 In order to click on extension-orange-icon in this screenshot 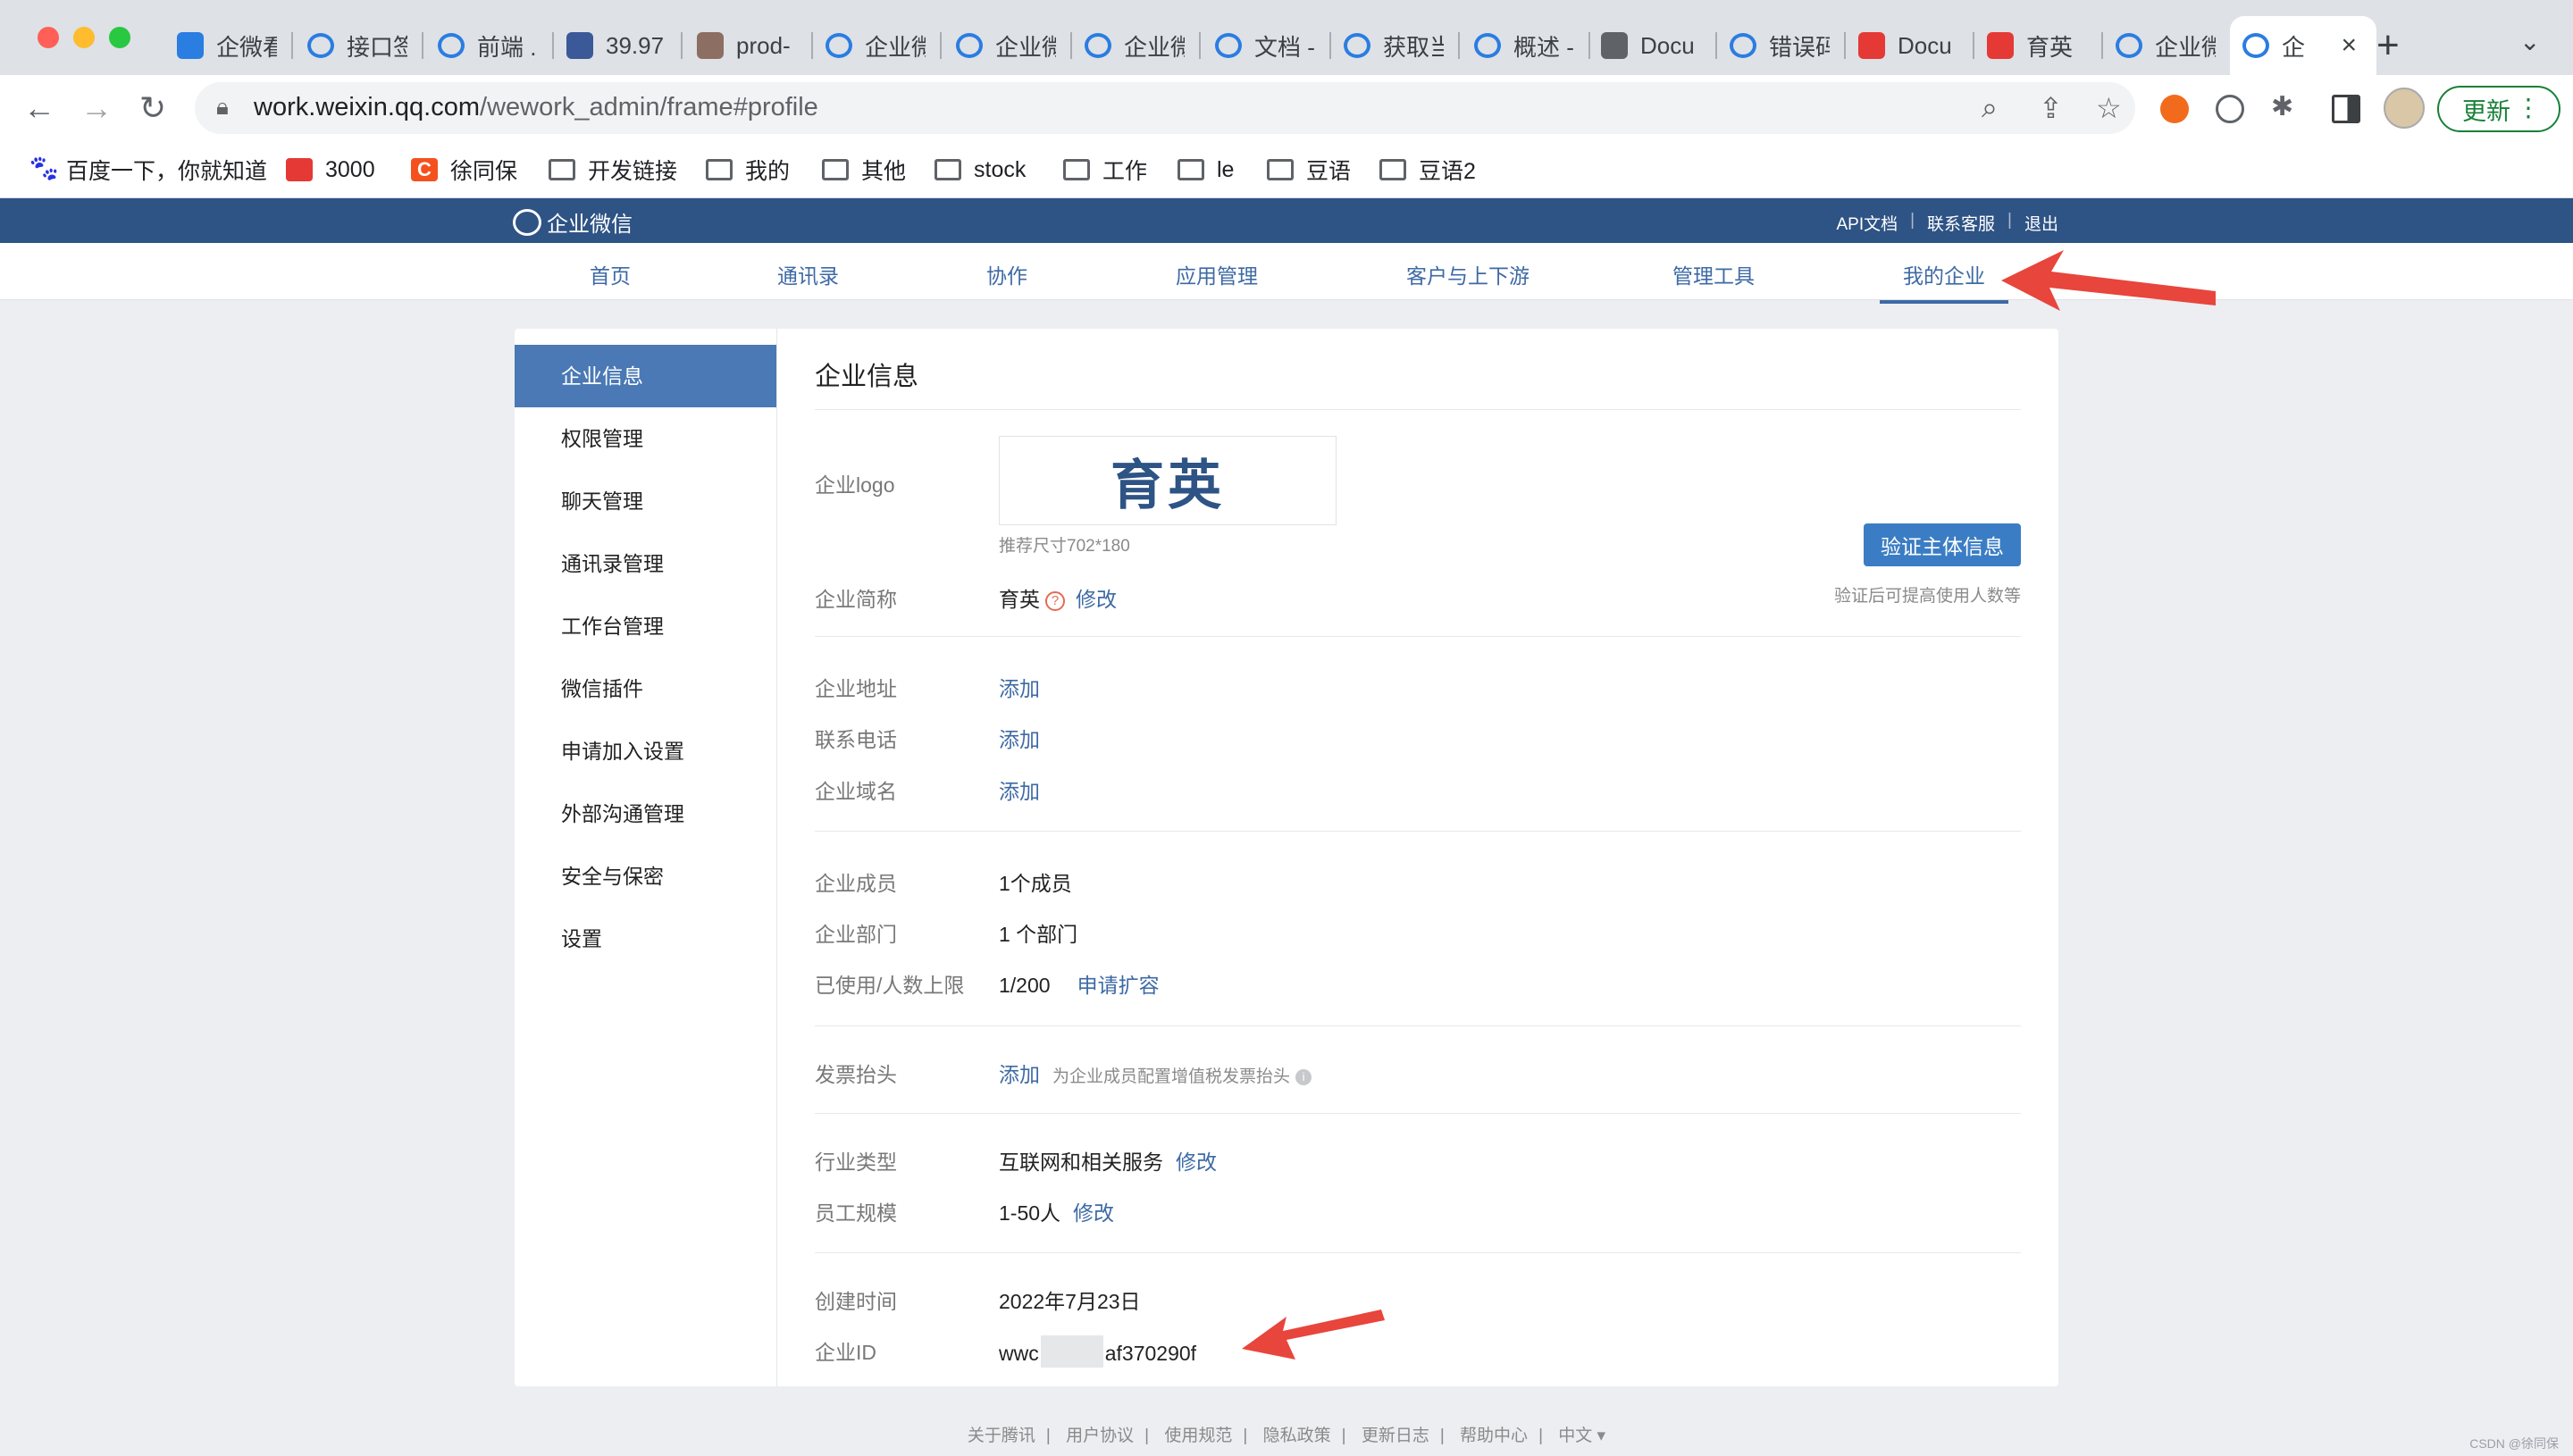, I will do `click(2174, 109)`.